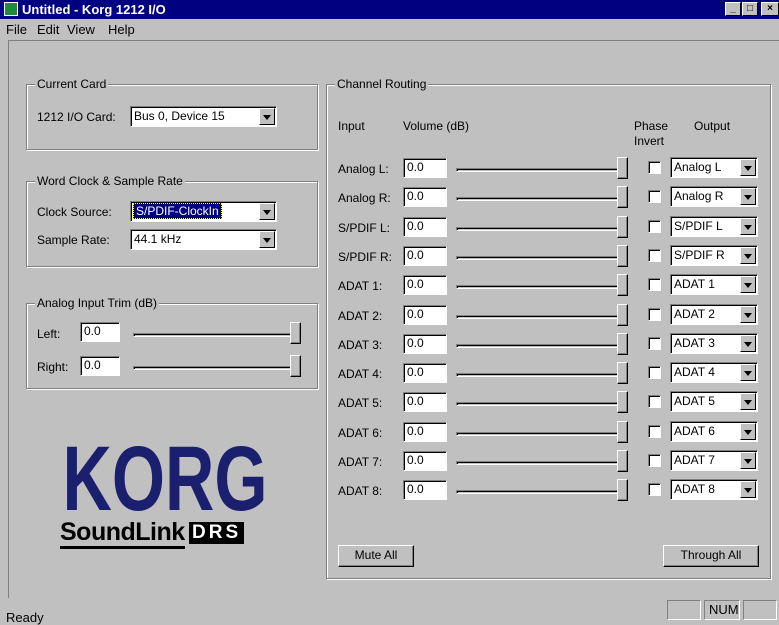  What do you see at coordinates (48, 29) in the screenshot?
I see `menu-edit: Edit` at bounding box center [48, 29].